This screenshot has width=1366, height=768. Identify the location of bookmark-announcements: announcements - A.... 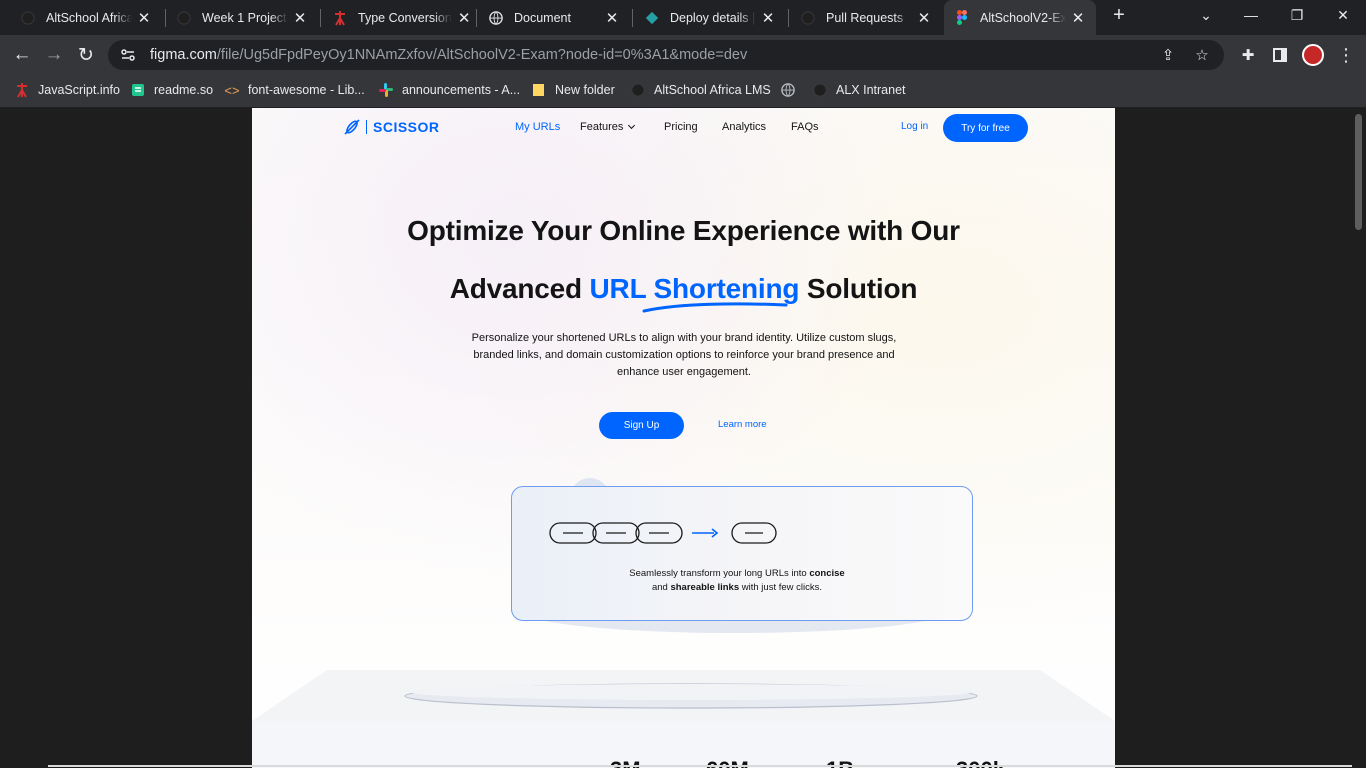
(449, 90).